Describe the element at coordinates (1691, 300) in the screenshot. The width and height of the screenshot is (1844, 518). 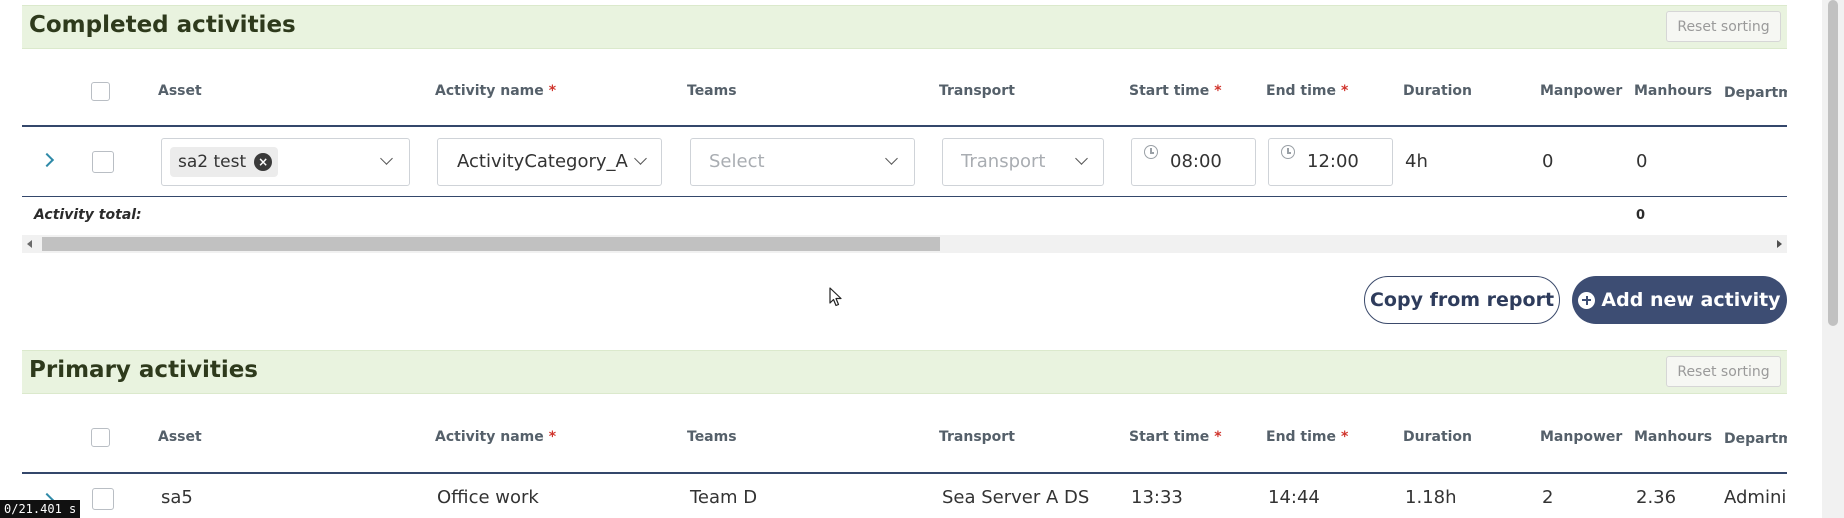
I see `add-new-activity-label: Add new activity` at that location.